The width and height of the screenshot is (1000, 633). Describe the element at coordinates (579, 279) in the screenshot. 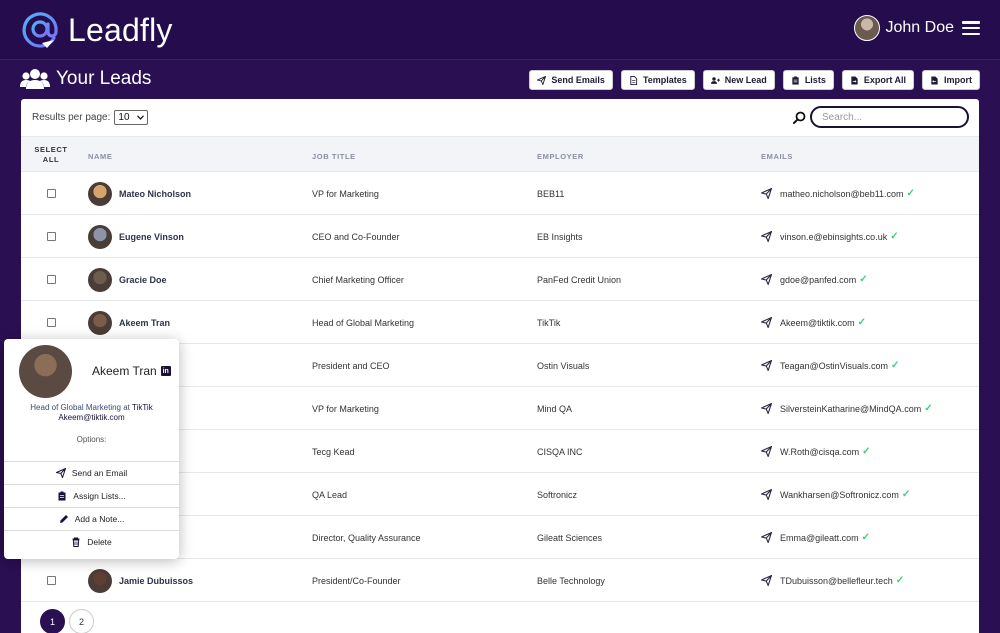

I see `employer-cell: PanFed Credit Union` at that location.